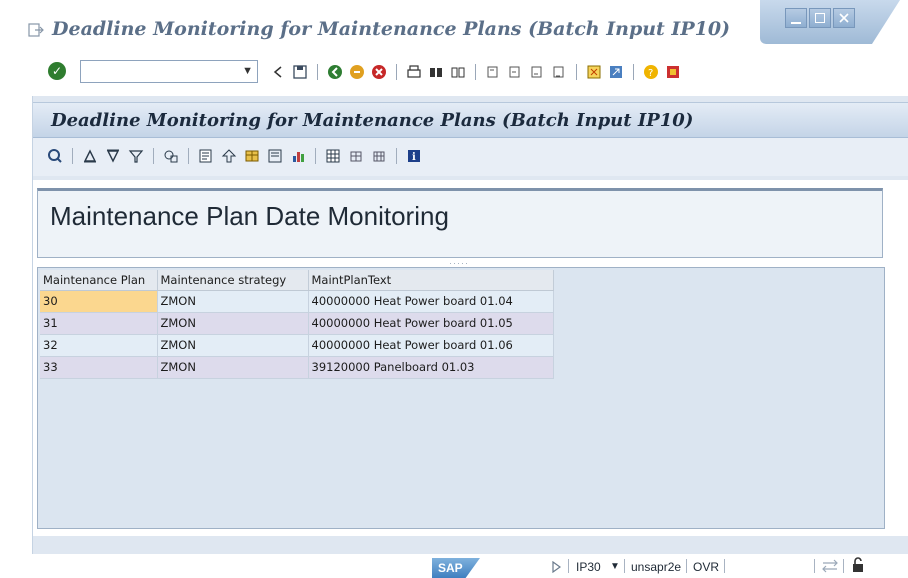 The height and width of the screenshot is (578, 908). What do you see at coordinates (300, 72) in the screenshot?
I see `save-icon` at bounding box center [300, 72].